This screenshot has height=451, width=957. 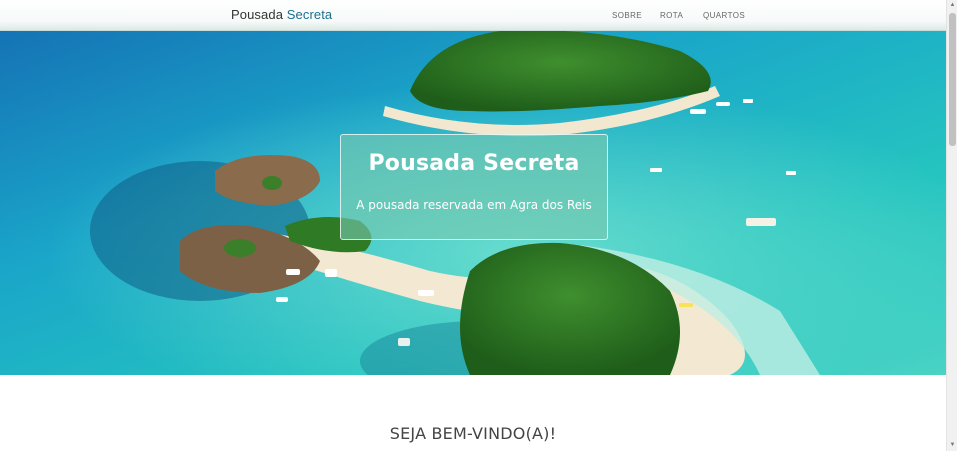 I want to click on top-navbar: Pousada Secreta SOBRE ROTA QUARTOS, so click(x=473, y=15).